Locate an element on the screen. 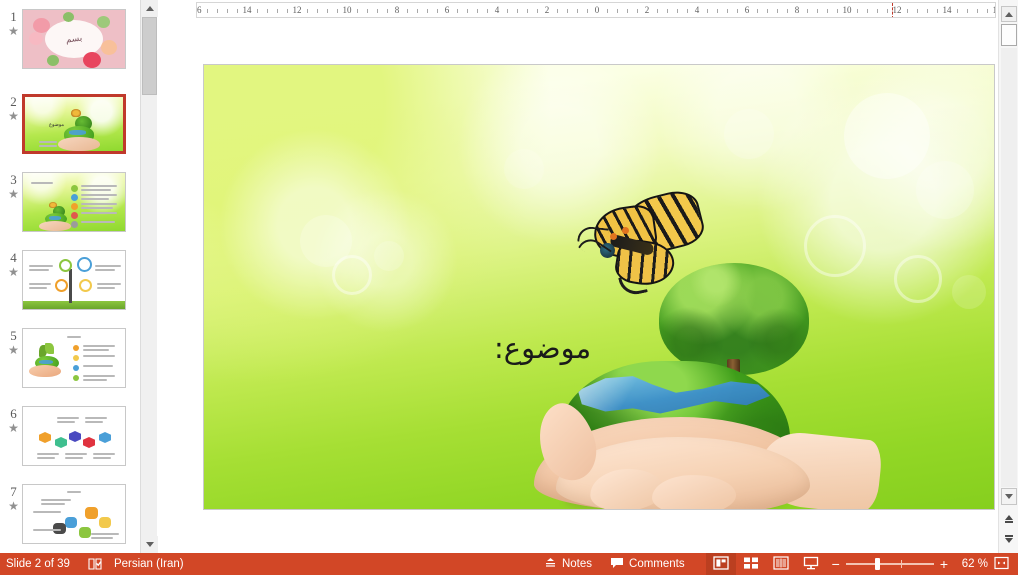 The height and width of the screenshot is (575, 1018). thumbnail-image-2: موضوع is located at coordinates (74, 124).